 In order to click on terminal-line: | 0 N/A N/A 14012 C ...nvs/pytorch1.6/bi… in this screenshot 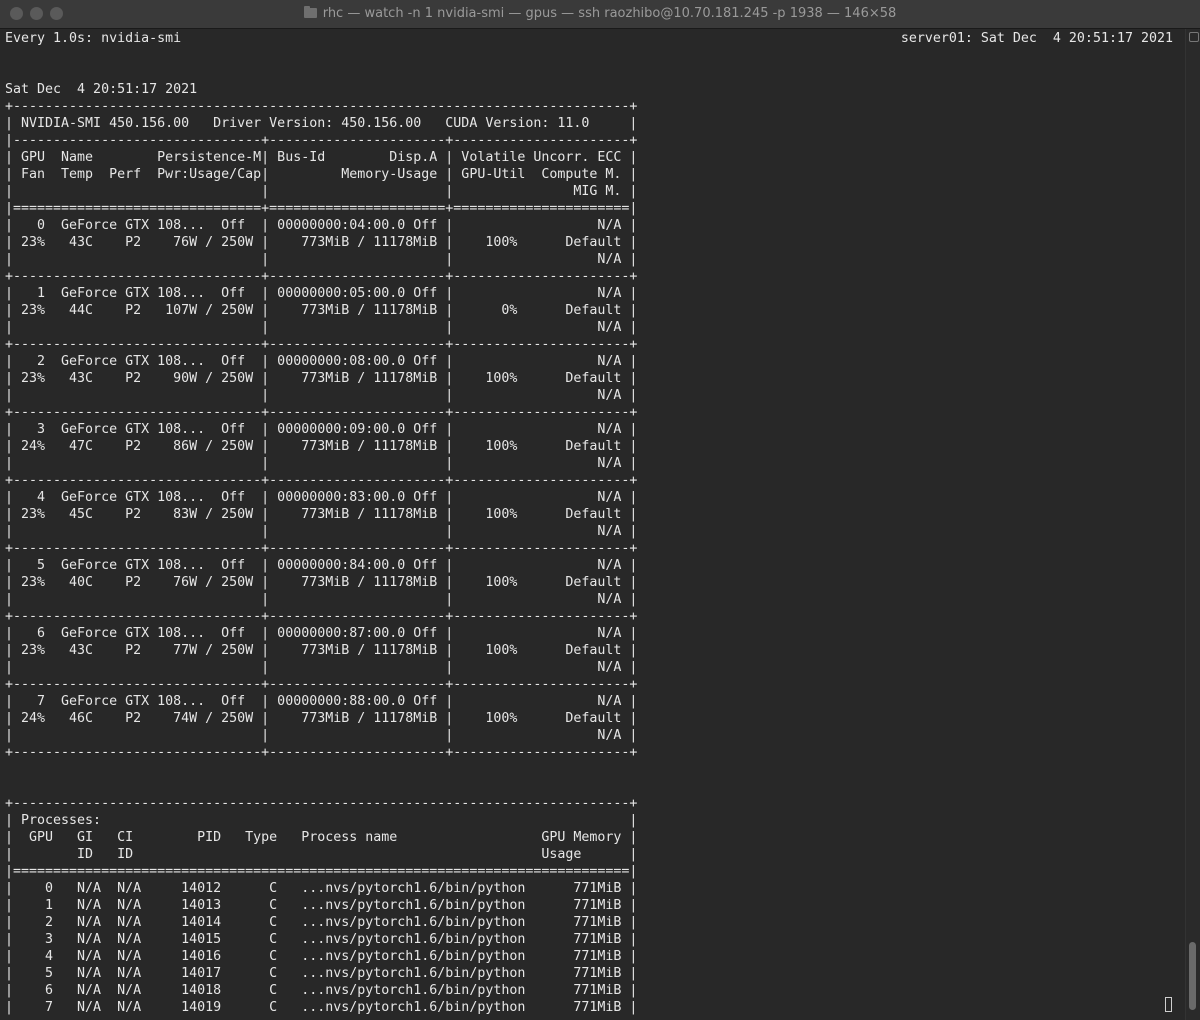, I will do `click(321, 888)`.